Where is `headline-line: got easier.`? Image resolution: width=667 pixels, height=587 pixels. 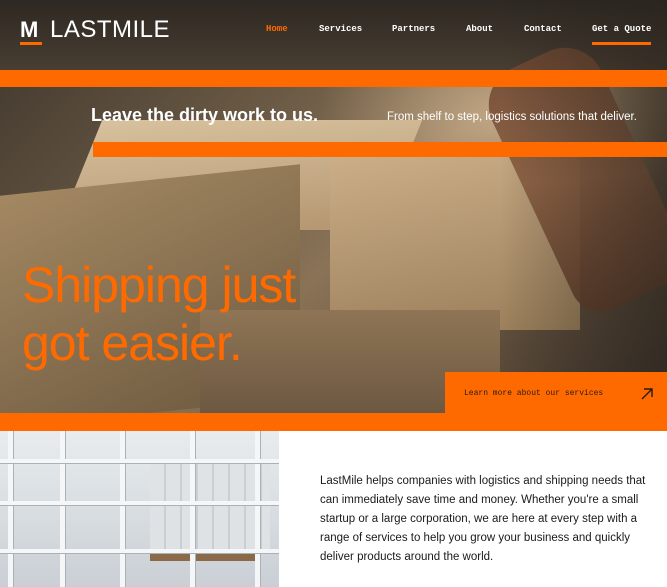
headline-line: got easier. is located at coordinates (132, 343).